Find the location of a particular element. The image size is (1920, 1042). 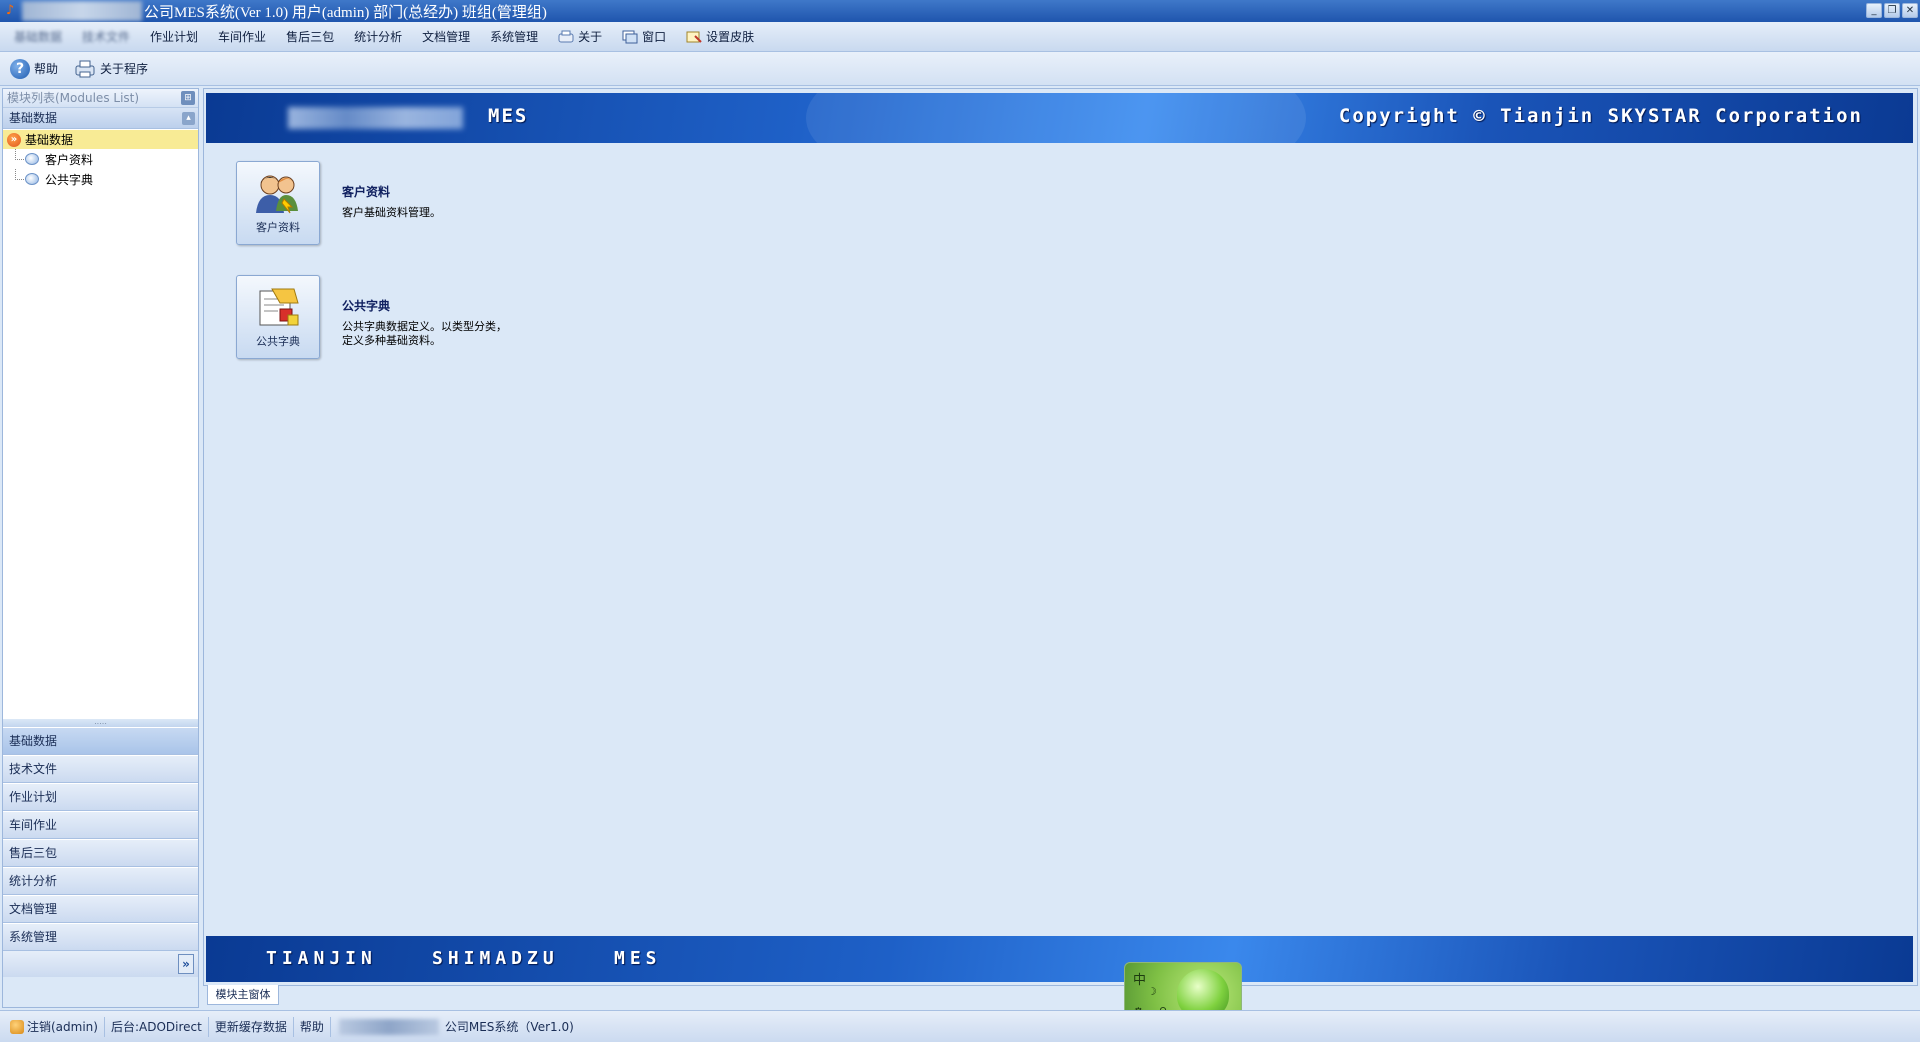

module-card-customer: 客户资料 客户资料 客户基础资料管理。 is located at coordinates (338, 203).